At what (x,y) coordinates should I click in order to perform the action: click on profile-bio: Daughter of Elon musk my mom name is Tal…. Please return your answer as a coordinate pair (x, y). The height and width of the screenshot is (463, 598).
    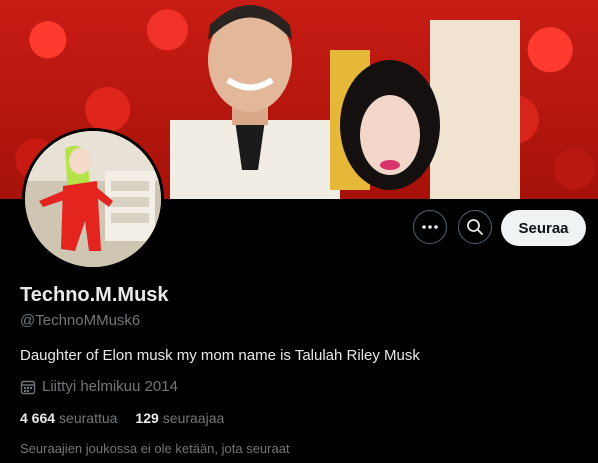
    Looking at the image, I should click on (220, 355).